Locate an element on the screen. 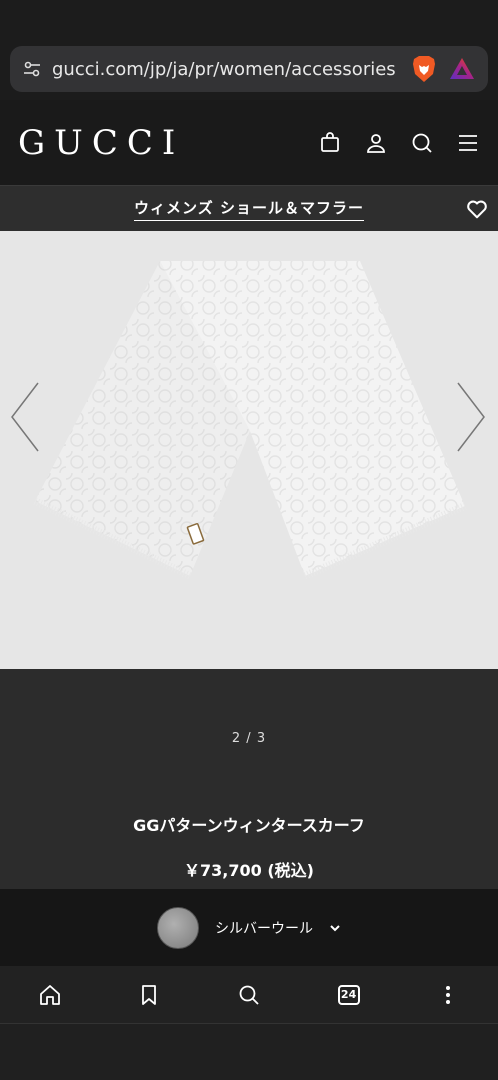  product-name: GGパターンウィンタースカーフ is located at coordinates (249, 825).